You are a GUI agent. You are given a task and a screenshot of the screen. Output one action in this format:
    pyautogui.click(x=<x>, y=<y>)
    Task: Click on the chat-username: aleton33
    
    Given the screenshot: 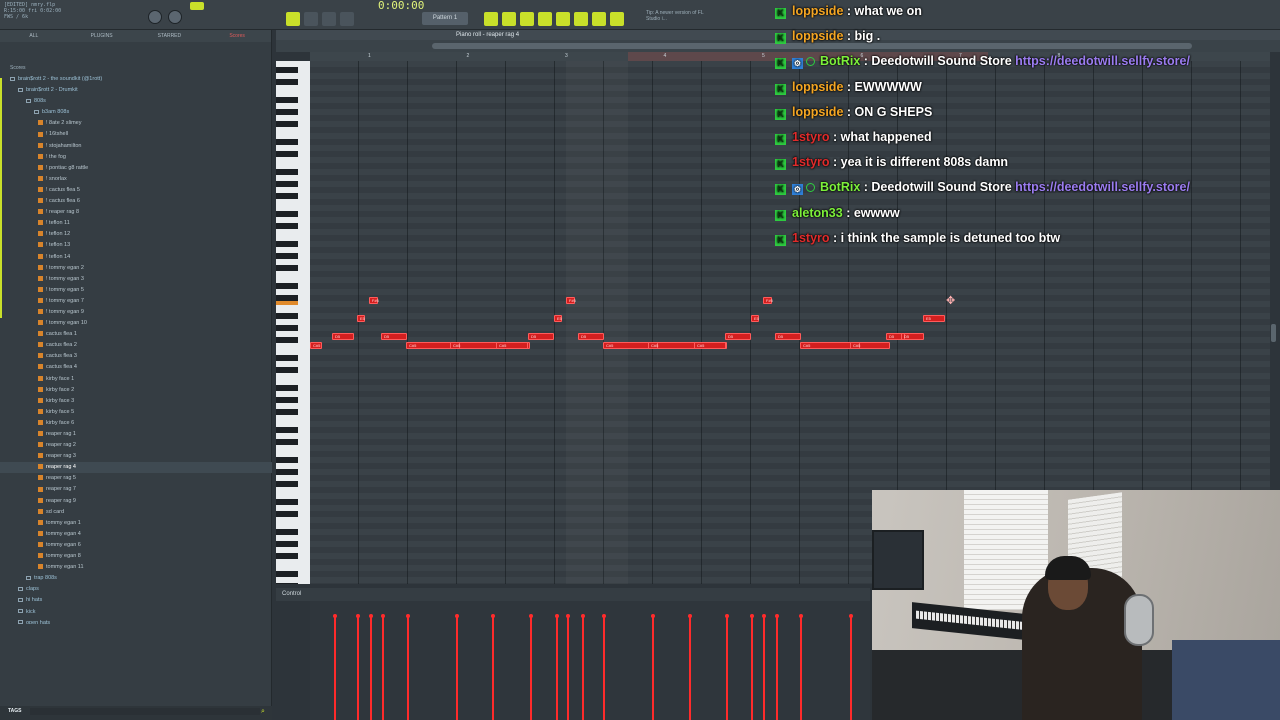 What is the action you would take?
    pyautogui.click(x=817, y=213)
    